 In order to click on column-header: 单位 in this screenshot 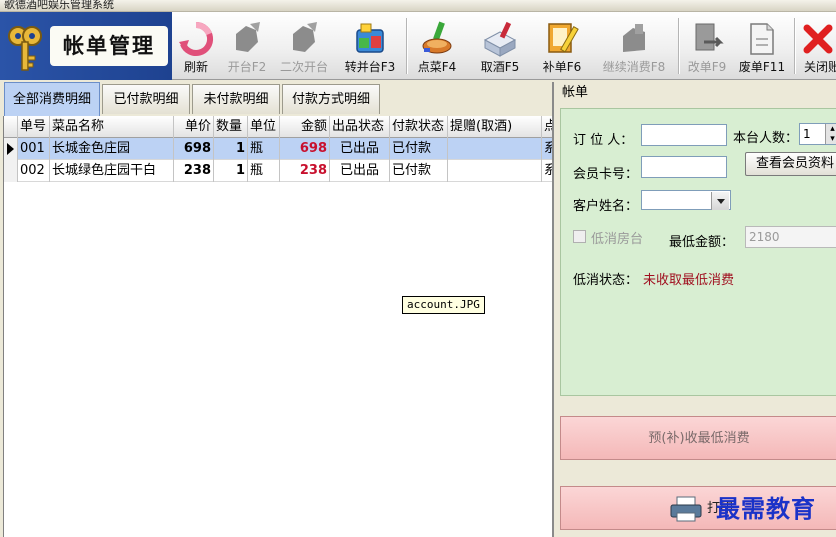, I will do `click(264, 127)`.